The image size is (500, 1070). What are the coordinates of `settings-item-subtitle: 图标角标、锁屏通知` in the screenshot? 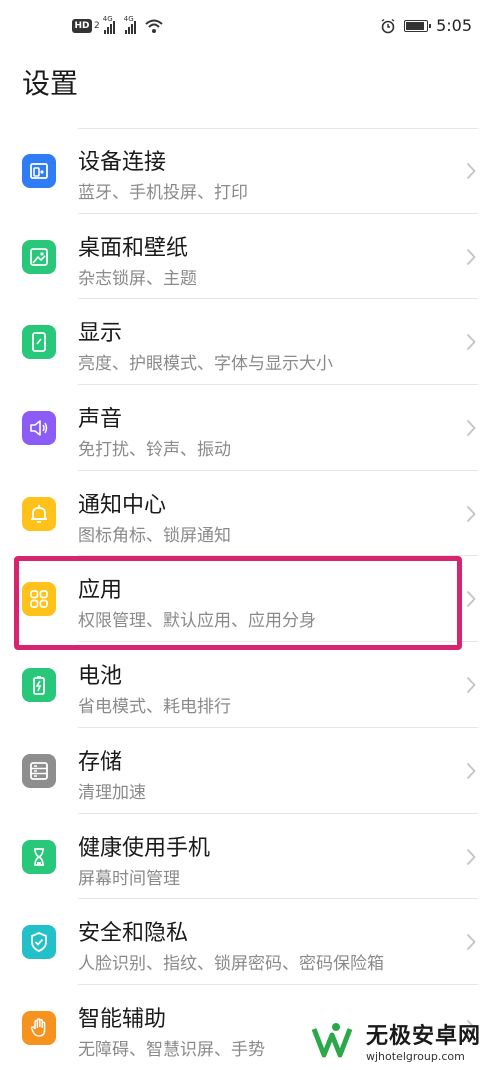 It's located at (154, 535).